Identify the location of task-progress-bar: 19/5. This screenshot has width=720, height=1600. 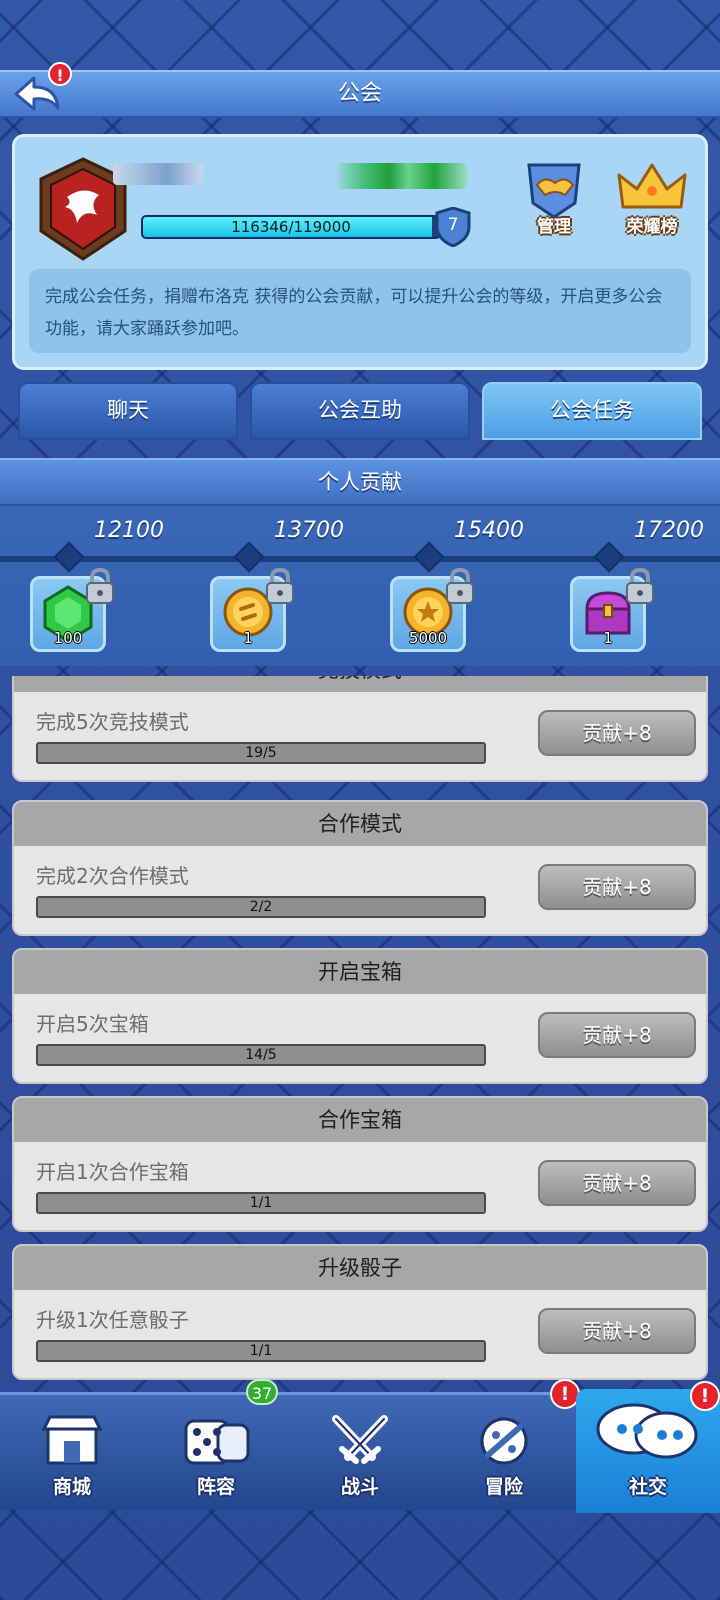
(261, 753).